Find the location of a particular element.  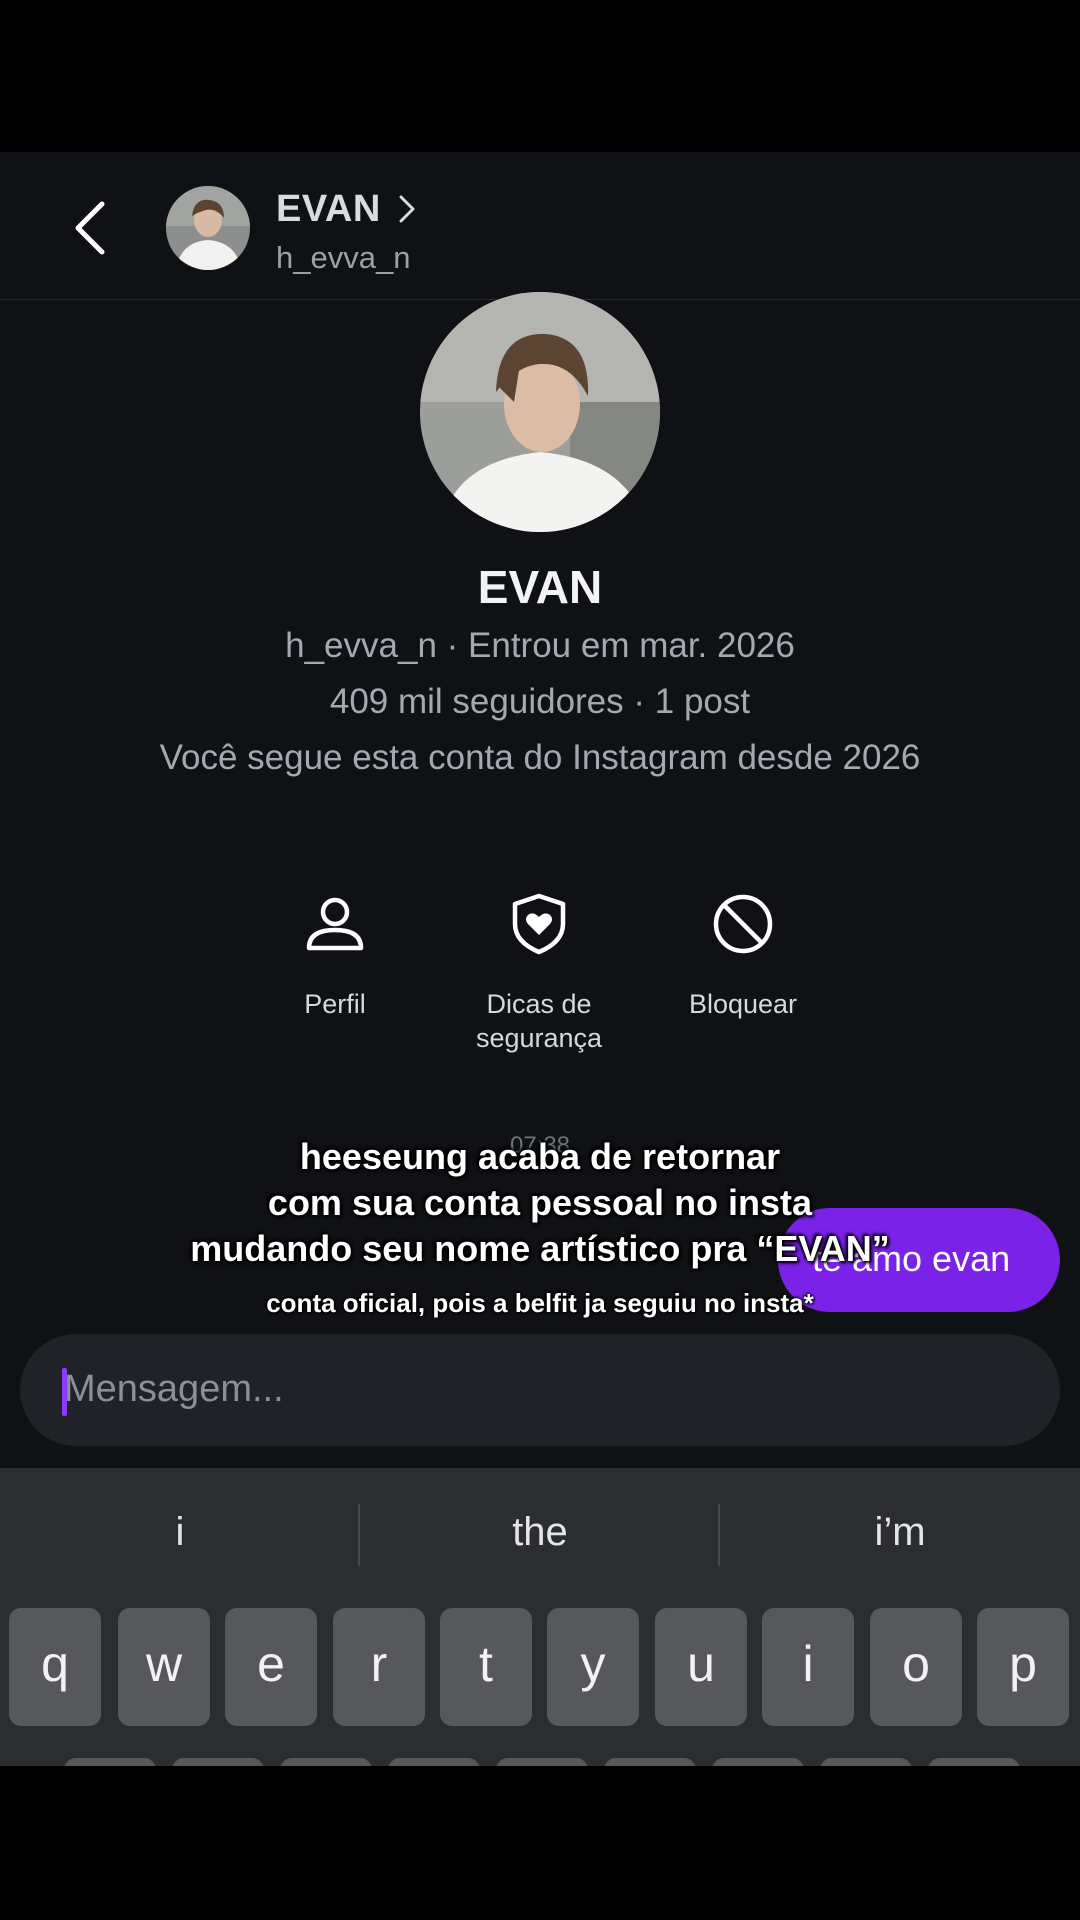

key-o: o is located at coordinates (916, 1667).